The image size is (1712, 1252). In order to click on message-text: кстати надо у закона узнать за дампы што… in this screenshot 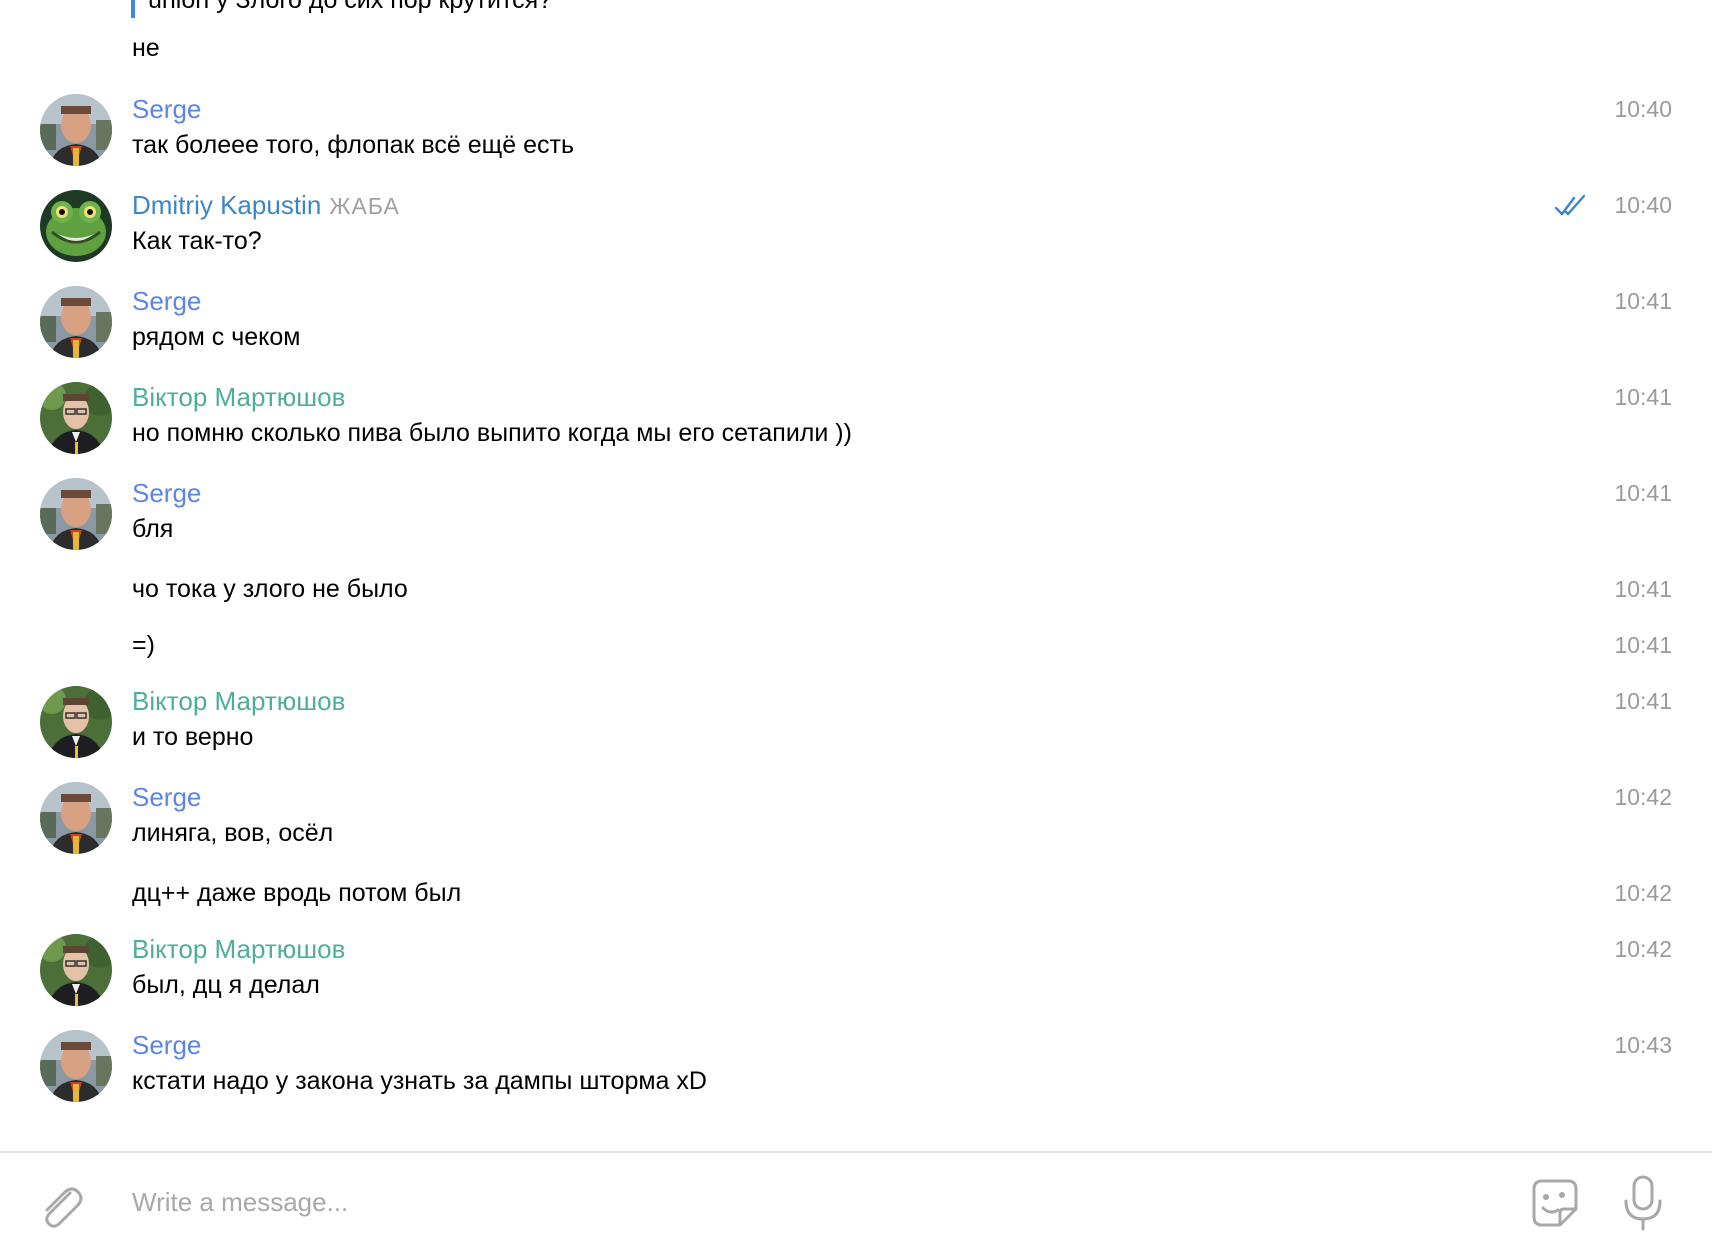, I will do `click(419, 1081)`.